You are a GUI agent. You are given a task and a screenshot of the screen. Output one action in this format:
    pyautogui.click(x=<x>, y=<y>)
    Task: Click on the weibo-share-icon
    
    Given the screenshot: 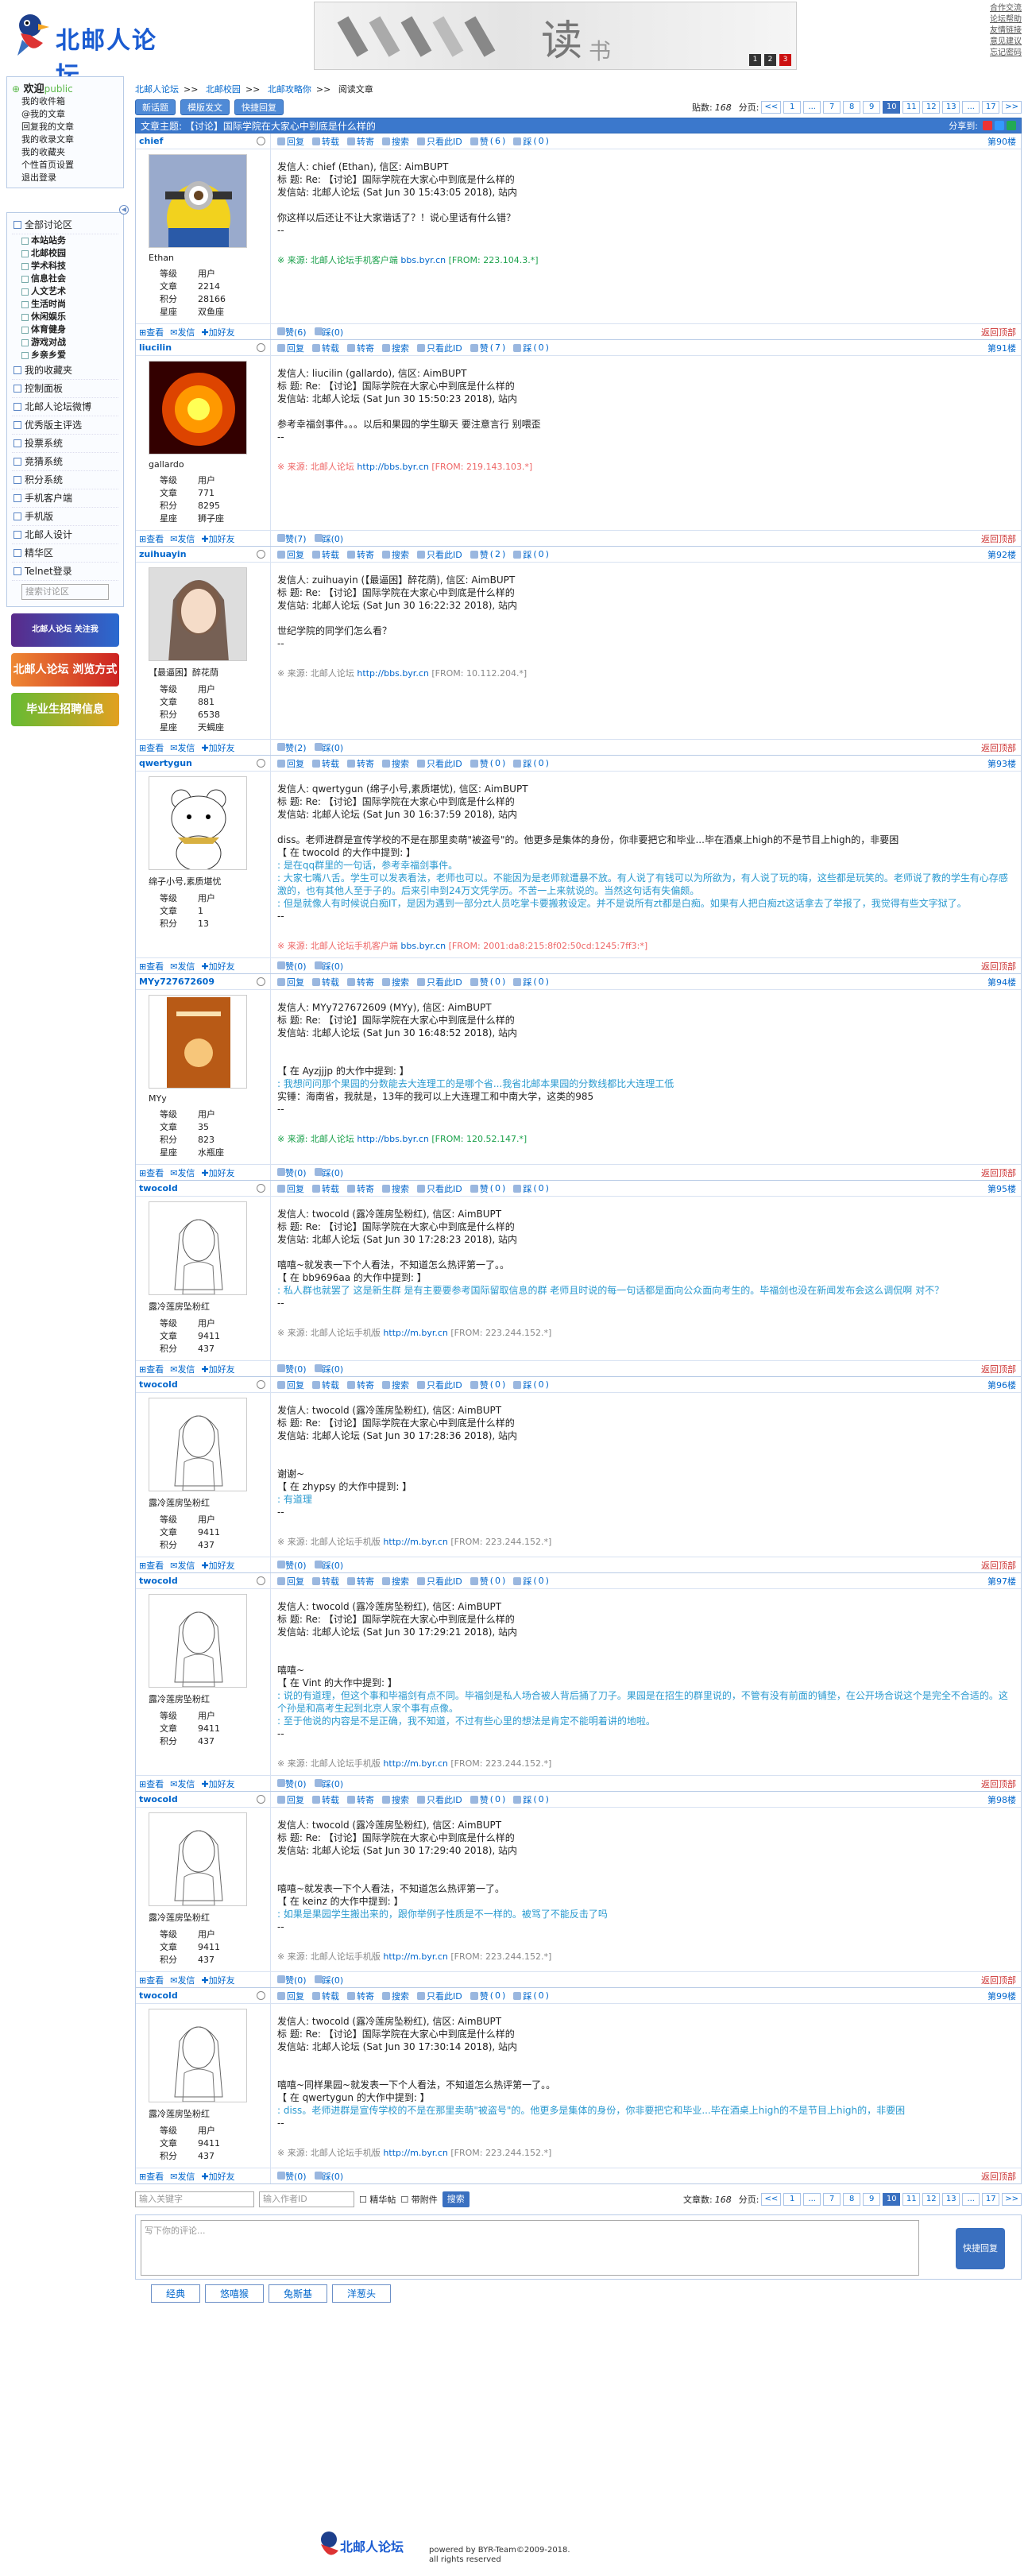 What is the action you would take?
    pyautogui.click(x=987, y=126)
    